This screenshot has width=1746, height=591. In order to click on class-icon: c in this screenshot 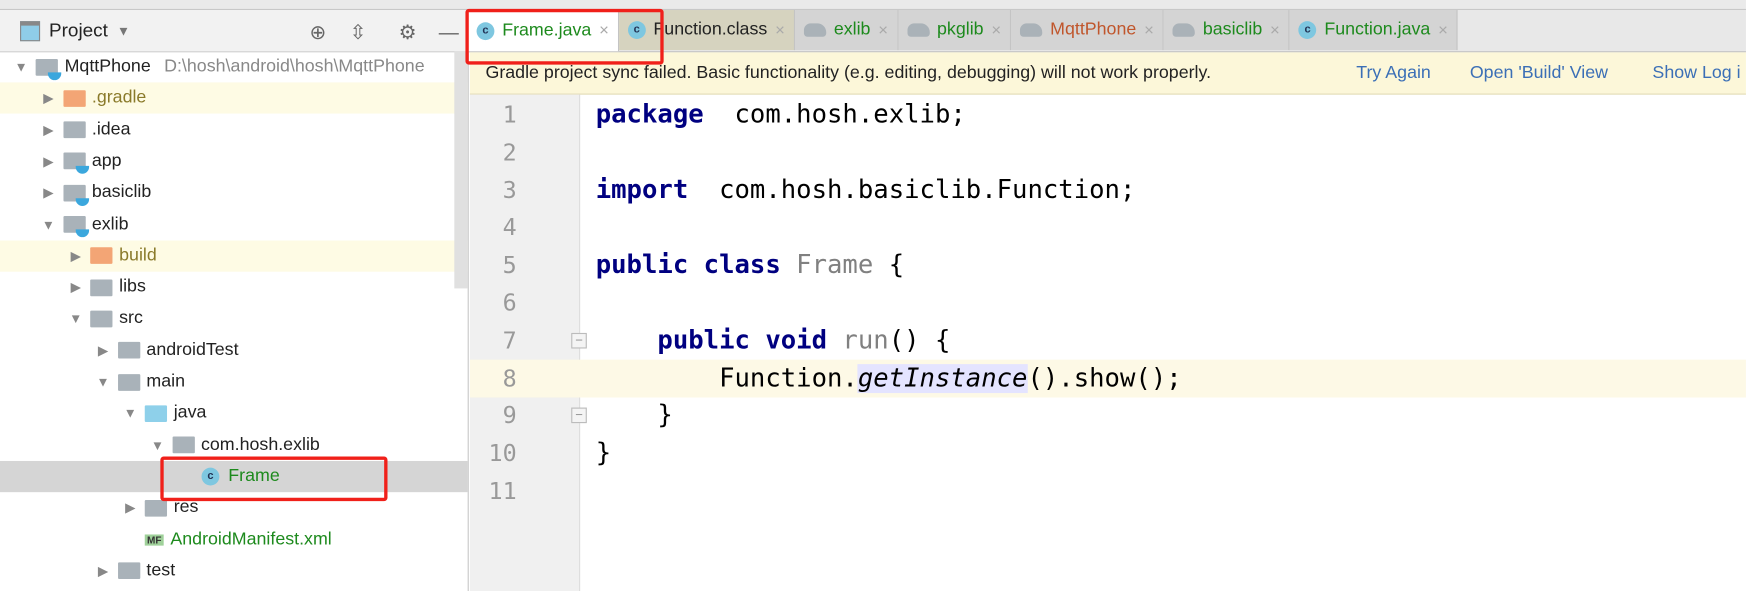, I will do `click(1307, 30)`.